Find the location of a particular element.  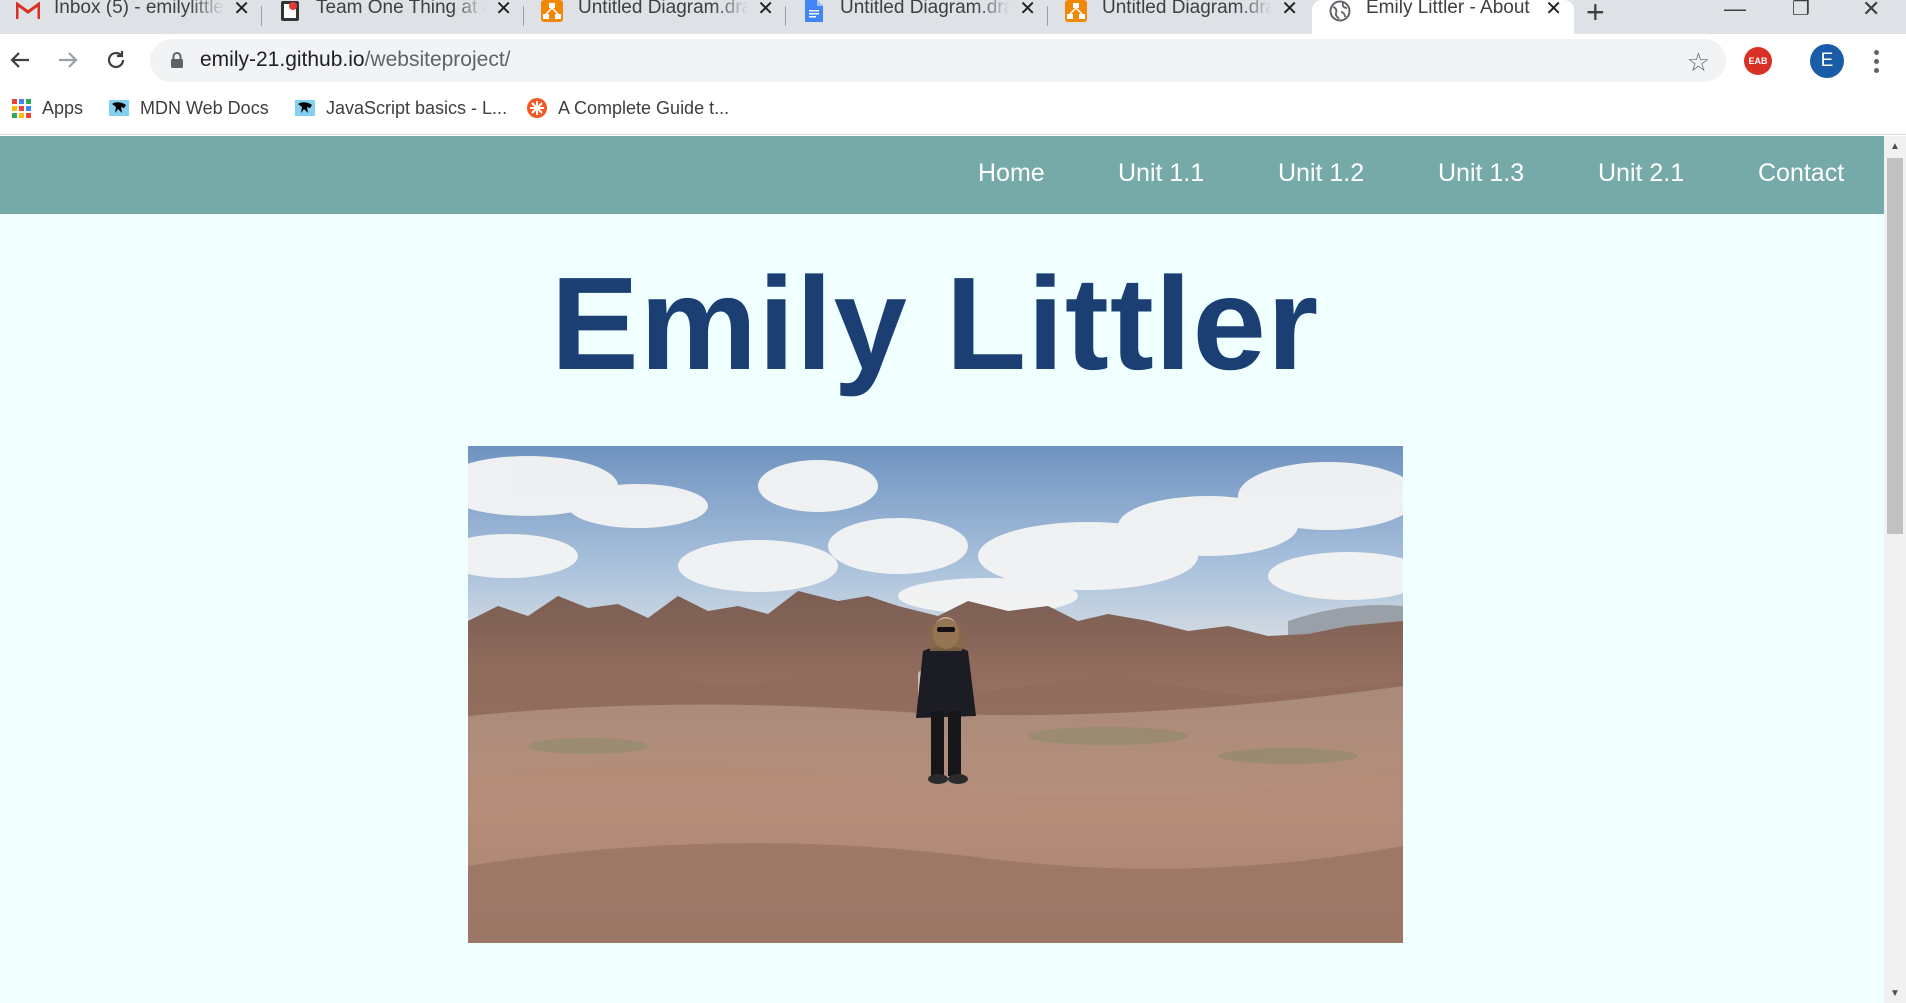

reload-icon is located at coordinates (116, 60).